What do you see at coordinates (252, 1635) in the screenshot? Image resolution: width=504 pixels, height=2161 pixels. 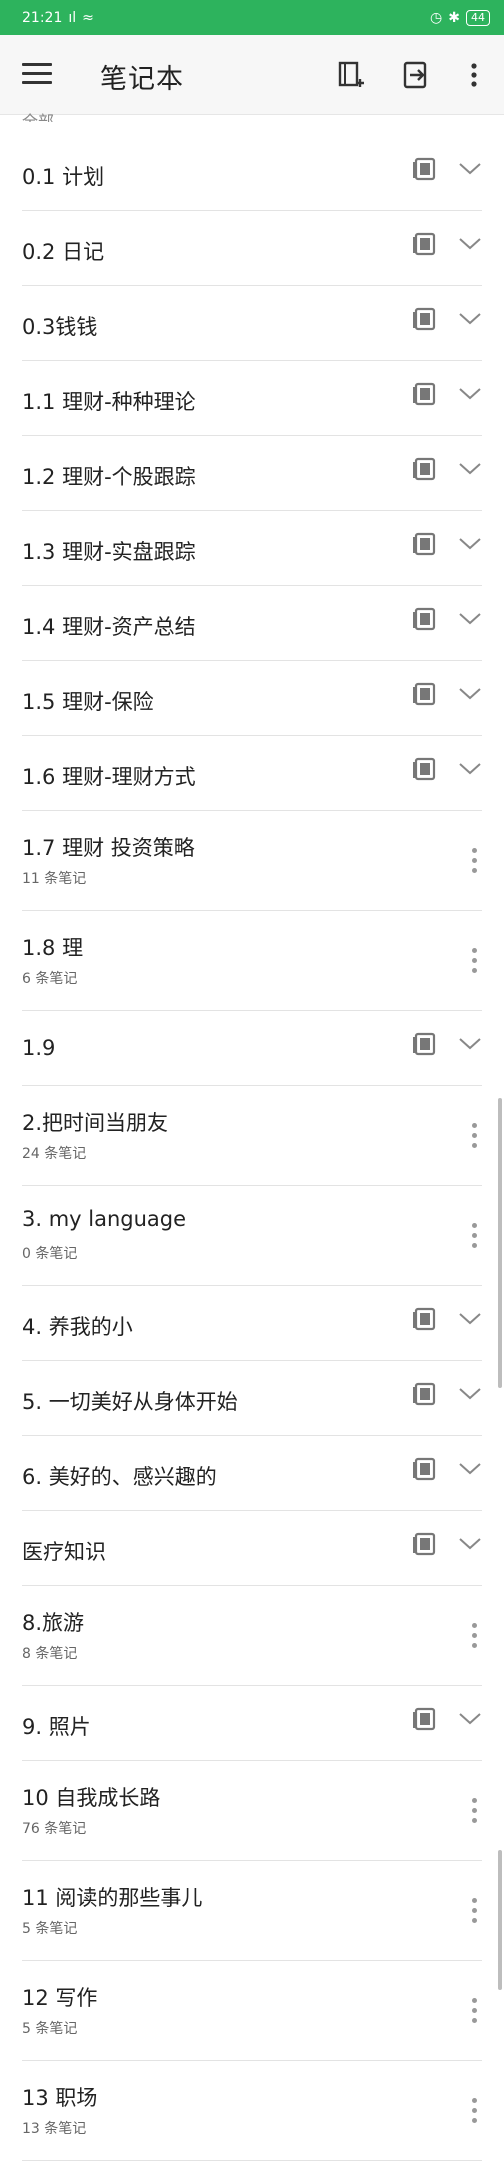 I see `notebook-row: 8.旅游 8 条笔记` at bounding box center [252, 1635].